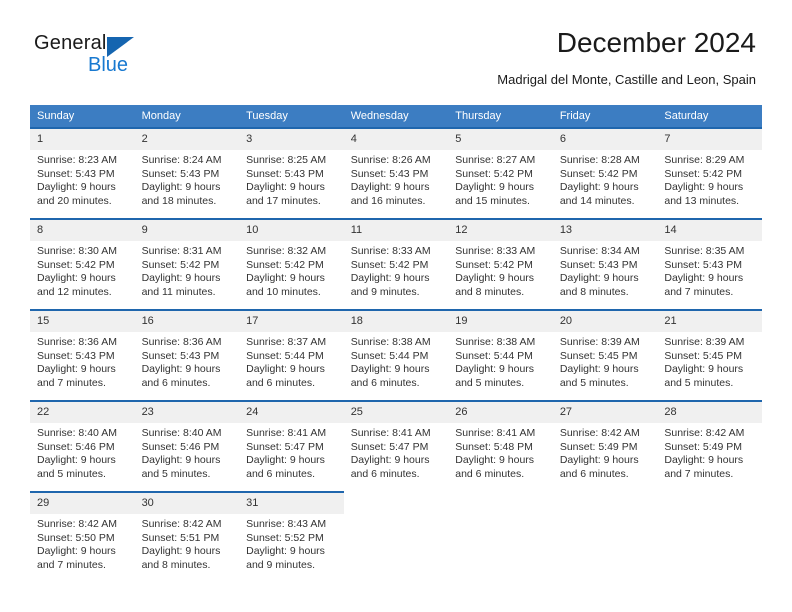  Describe the element at coordinates (286, 342) in the screenshot. I see `sunrise-text: Sunrise: 8:37 AM` at that location.